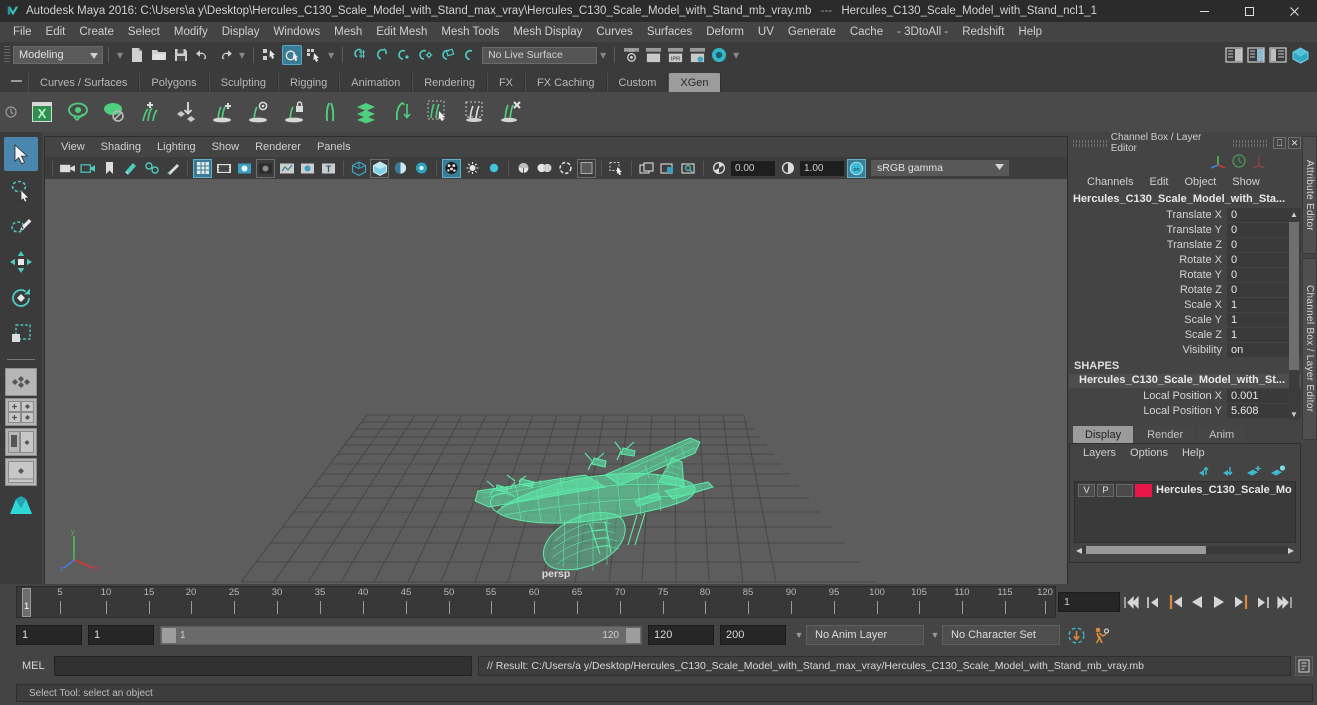 This screenshot has height=705, width=1317. I want to click on channel-row-rotate-z: Rotate Z 0, so click(1185, 289).